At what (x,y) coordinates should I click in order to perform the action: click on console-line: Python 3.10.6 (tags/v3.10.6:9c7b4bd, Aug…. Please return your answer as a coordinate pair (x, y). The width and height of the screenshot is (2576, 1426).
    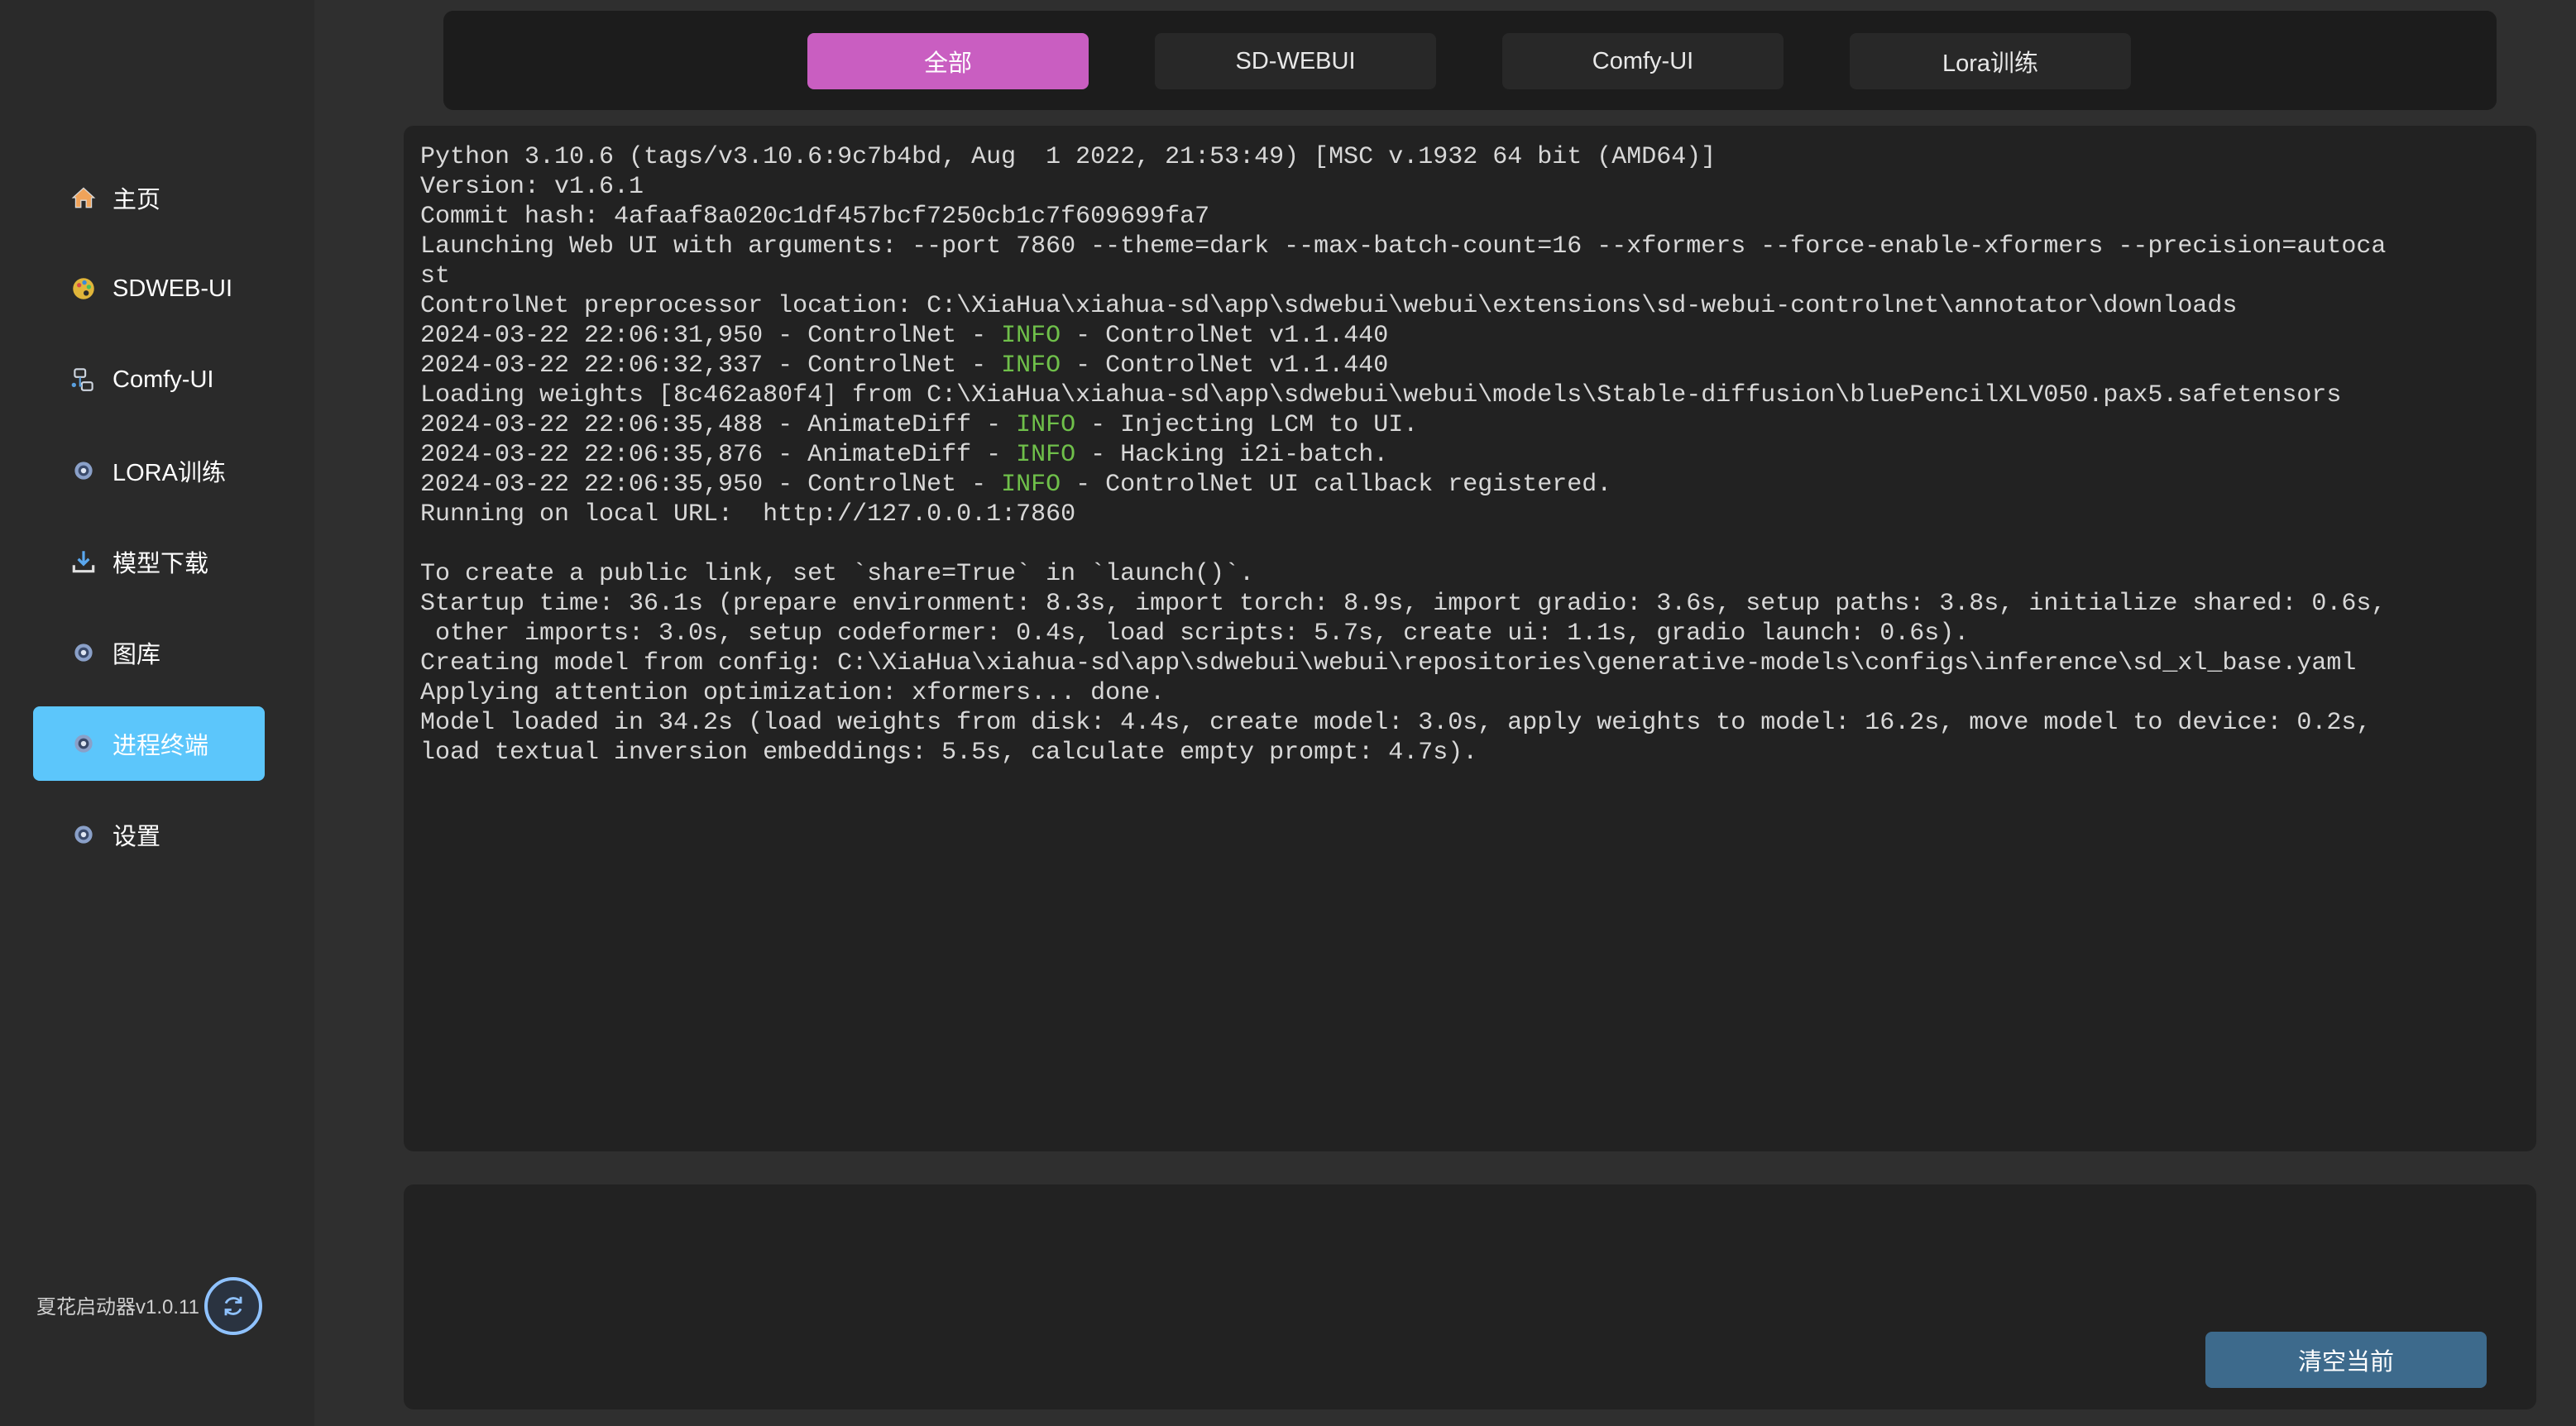
    Looking at the image, I should click on (1470, 157).